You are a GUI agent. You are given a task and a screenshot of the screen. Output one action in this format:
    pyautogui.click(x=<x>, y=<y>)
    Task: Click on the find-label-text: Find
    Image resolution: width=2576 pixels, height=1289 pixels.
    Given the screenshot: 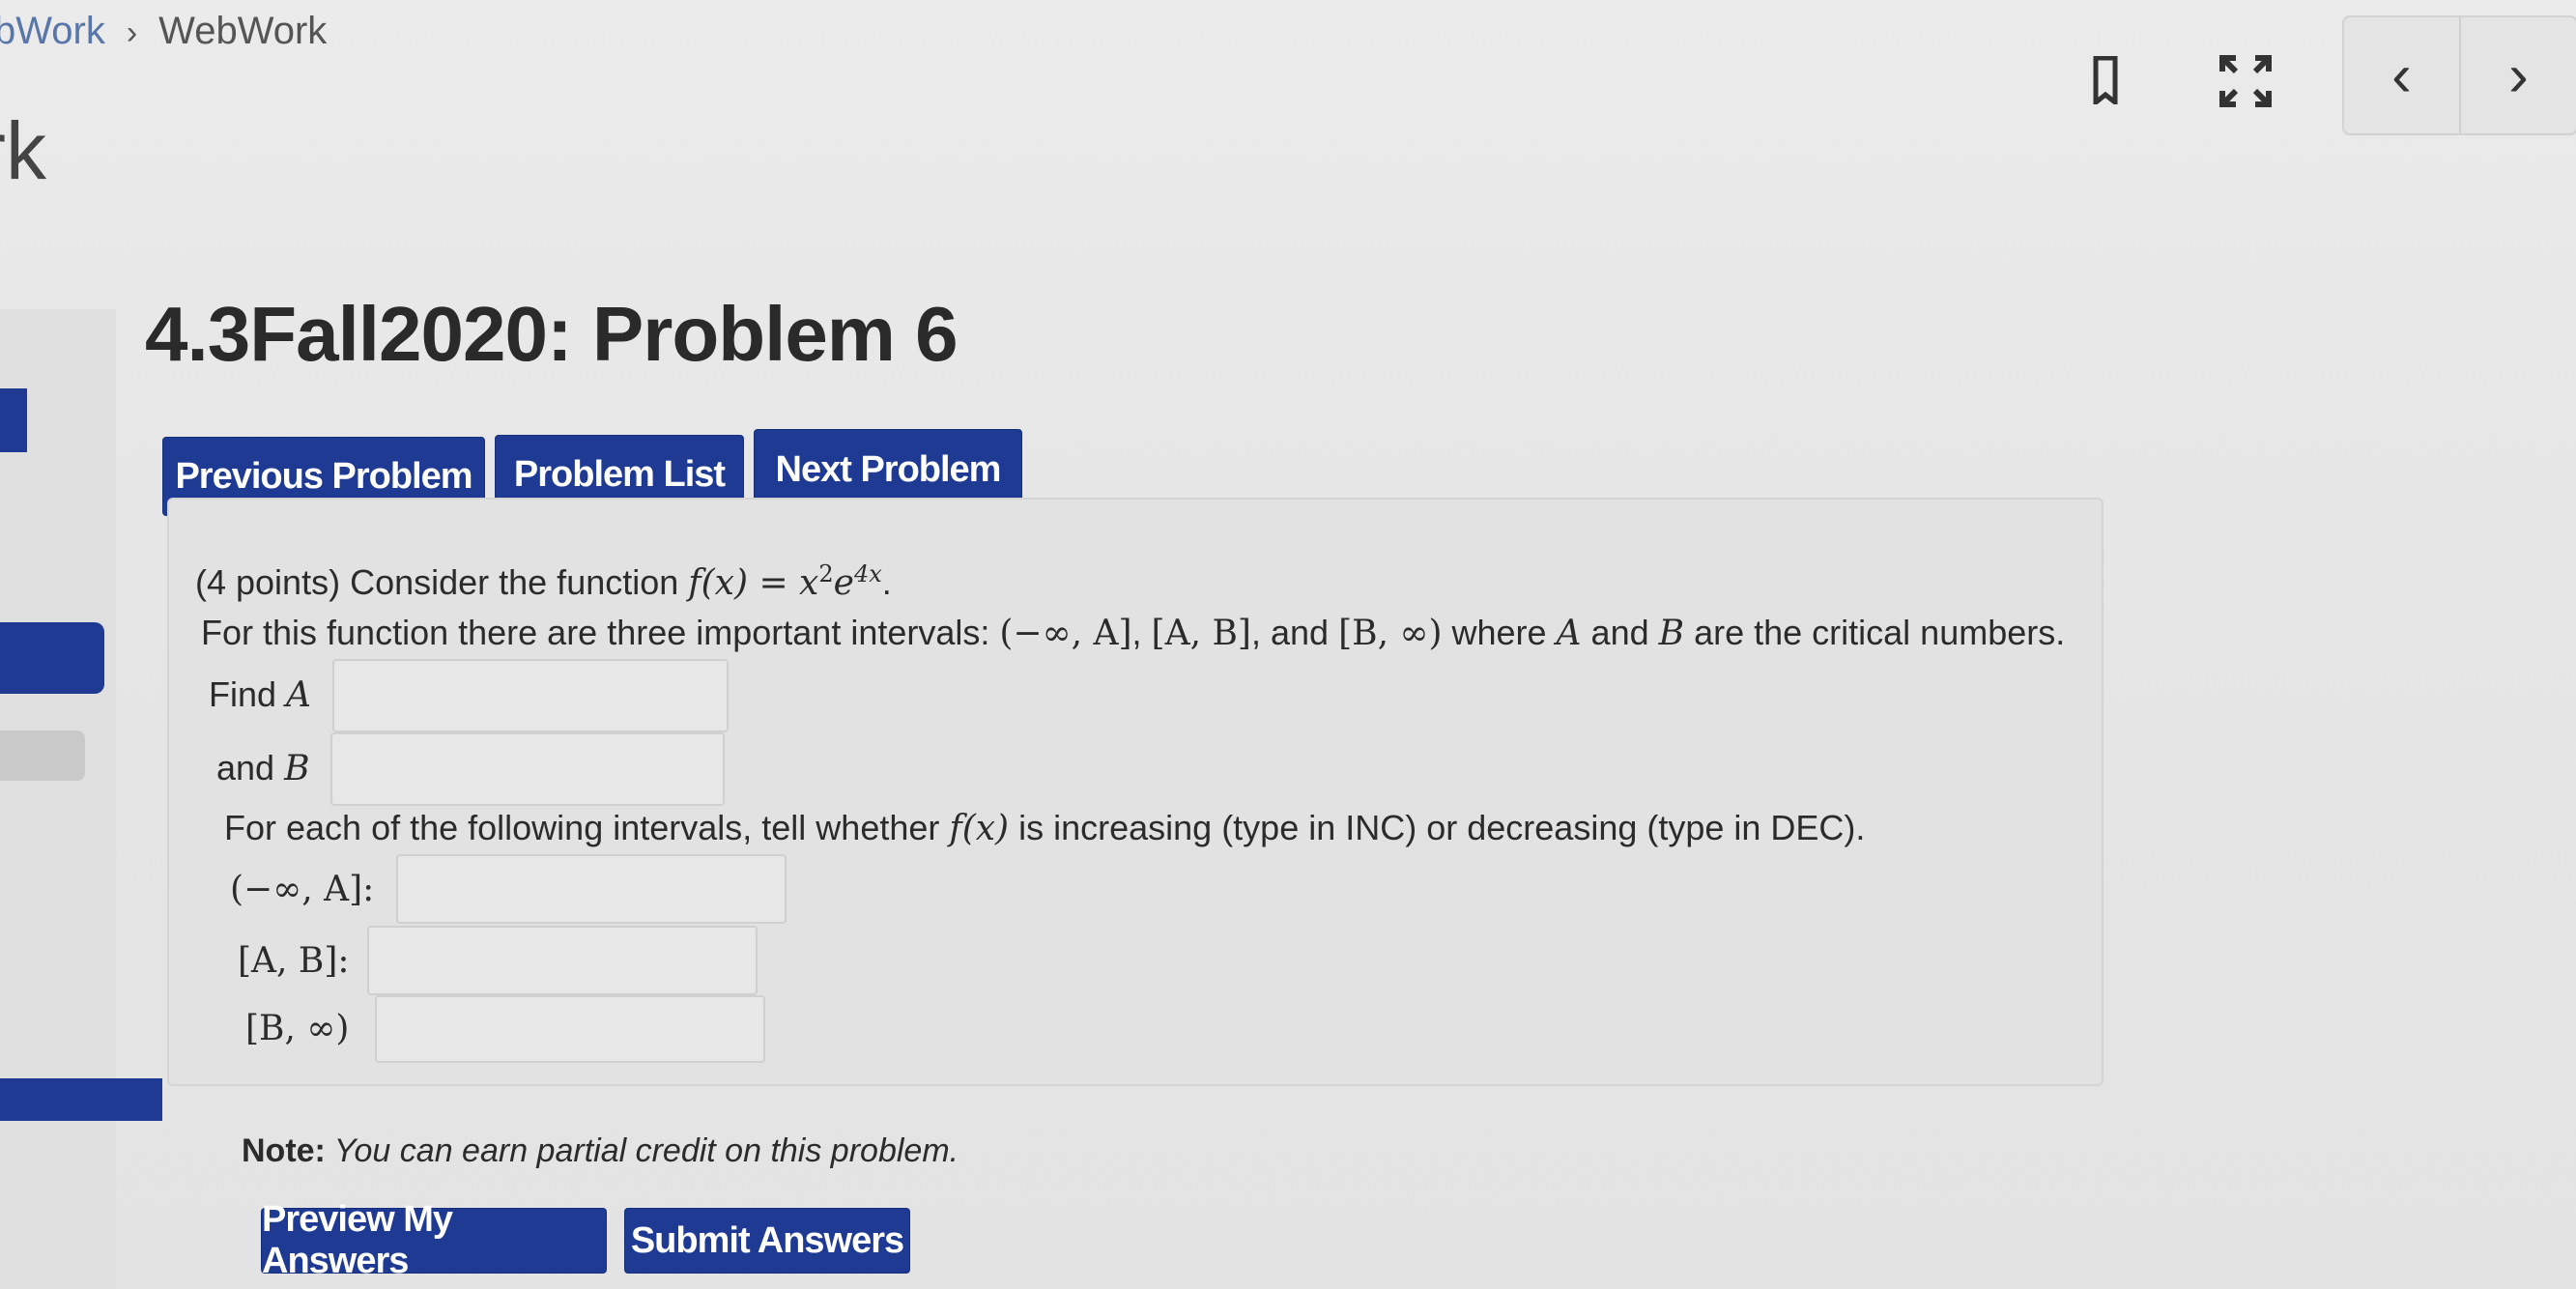 What is the action you would take?
    pyautogui.click(x=248, y=694)
    